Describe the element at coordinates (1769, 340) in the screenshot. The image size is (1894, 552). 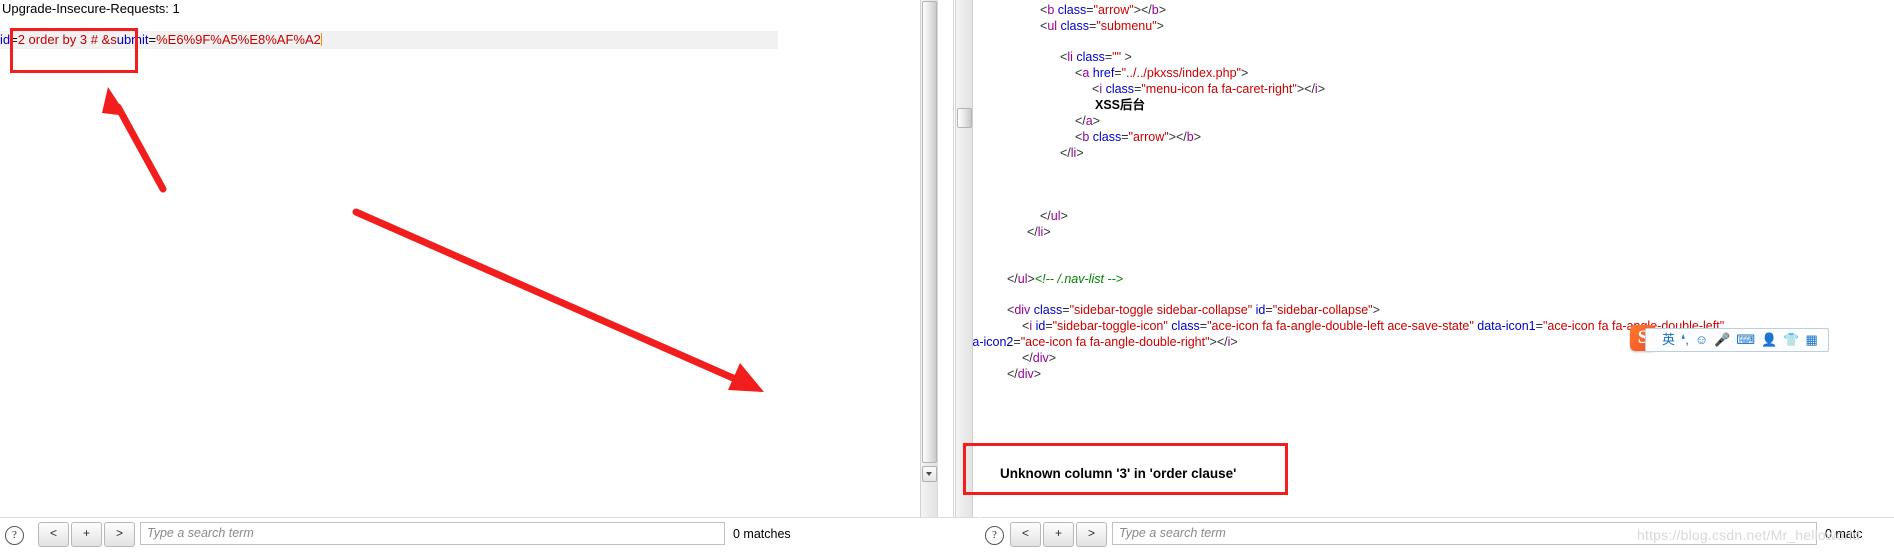
I see `user-account-icon: 👤` at that location.